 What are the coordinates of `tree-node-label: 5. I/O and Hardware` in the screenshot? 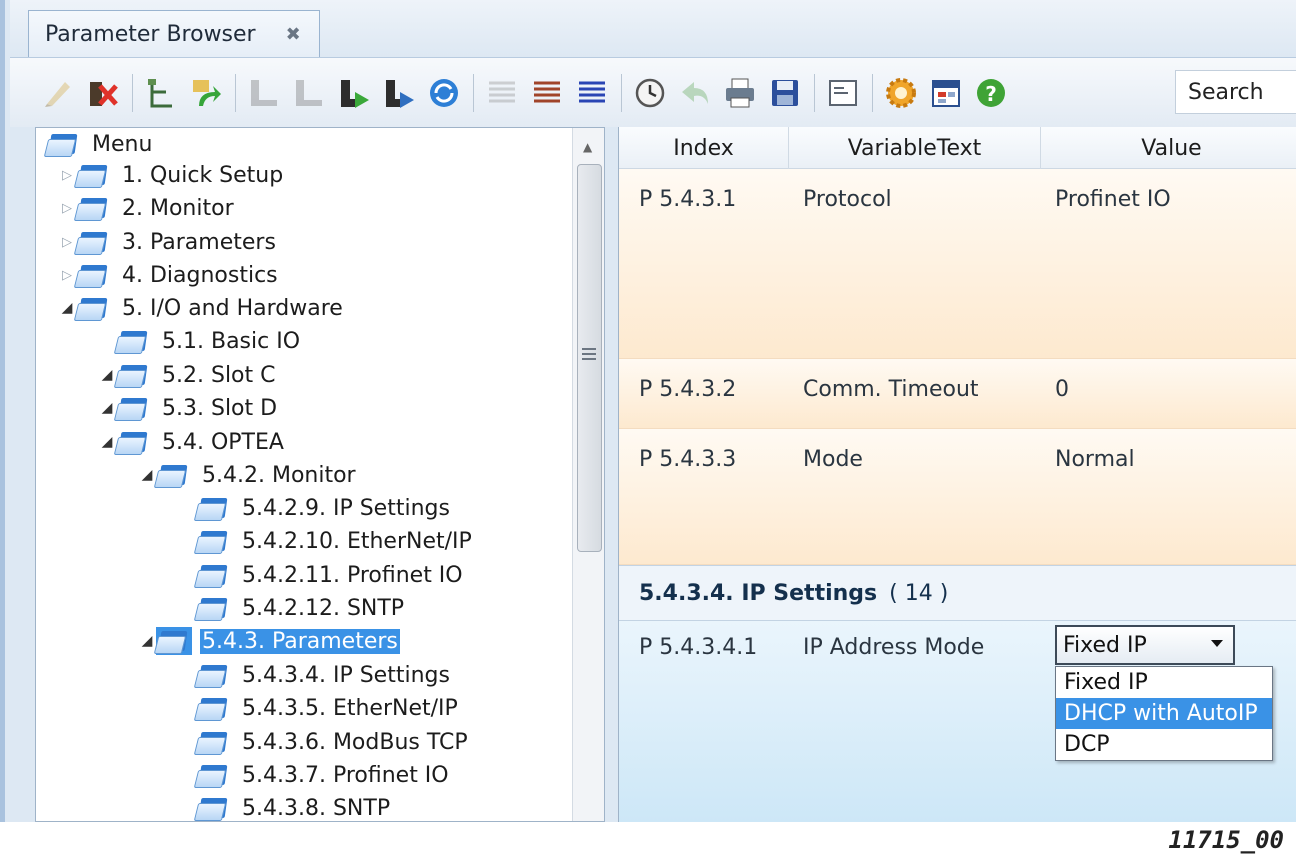 It's located at (232, 308).